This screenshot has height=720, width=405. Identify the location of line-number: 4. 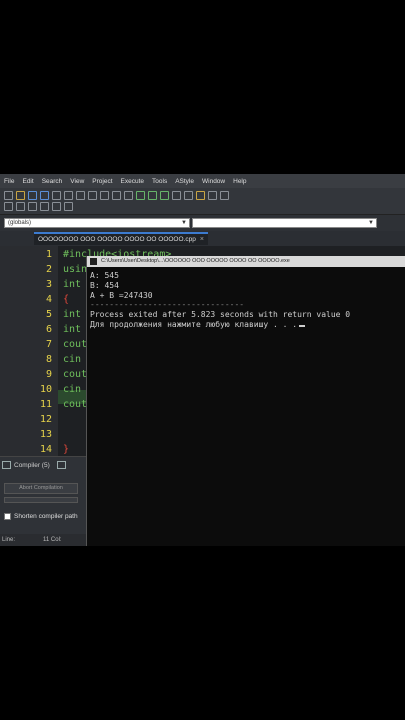
(48, 299).